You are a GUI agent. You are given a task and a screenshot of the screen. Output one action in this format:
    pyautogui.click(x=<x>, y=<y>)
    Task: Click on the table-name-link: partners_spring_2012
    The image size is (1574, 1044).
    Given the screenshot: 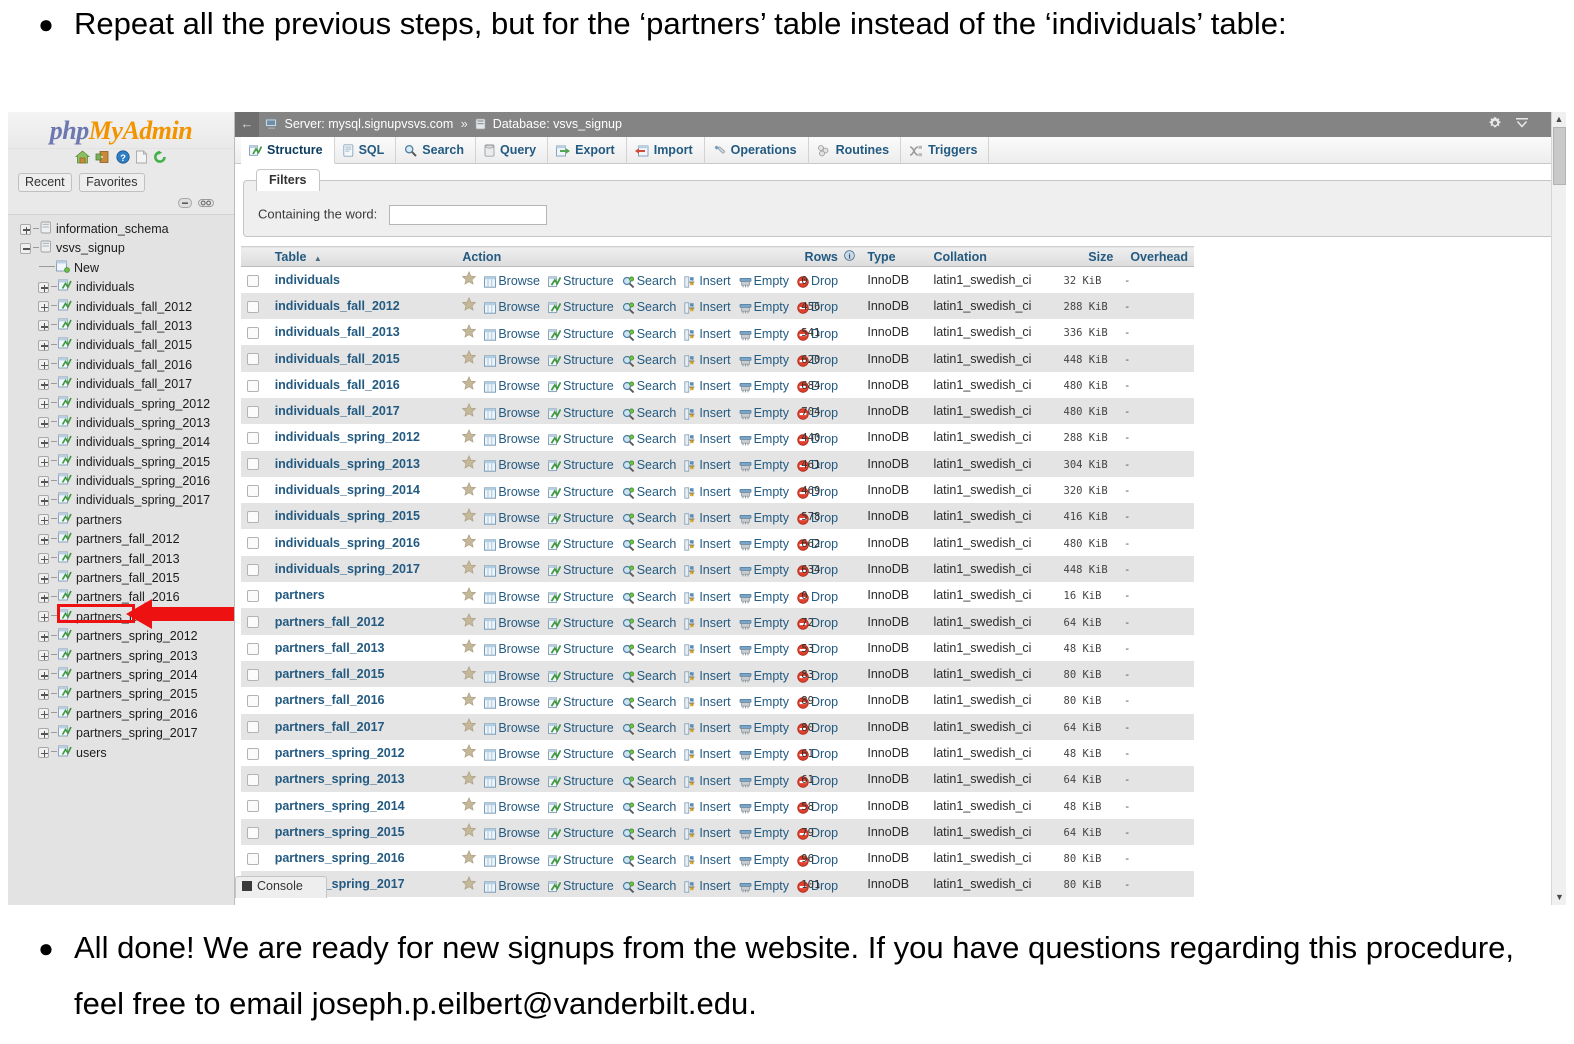 What is the action you would take?
    pyautogui.click(x=340, y=753)
    